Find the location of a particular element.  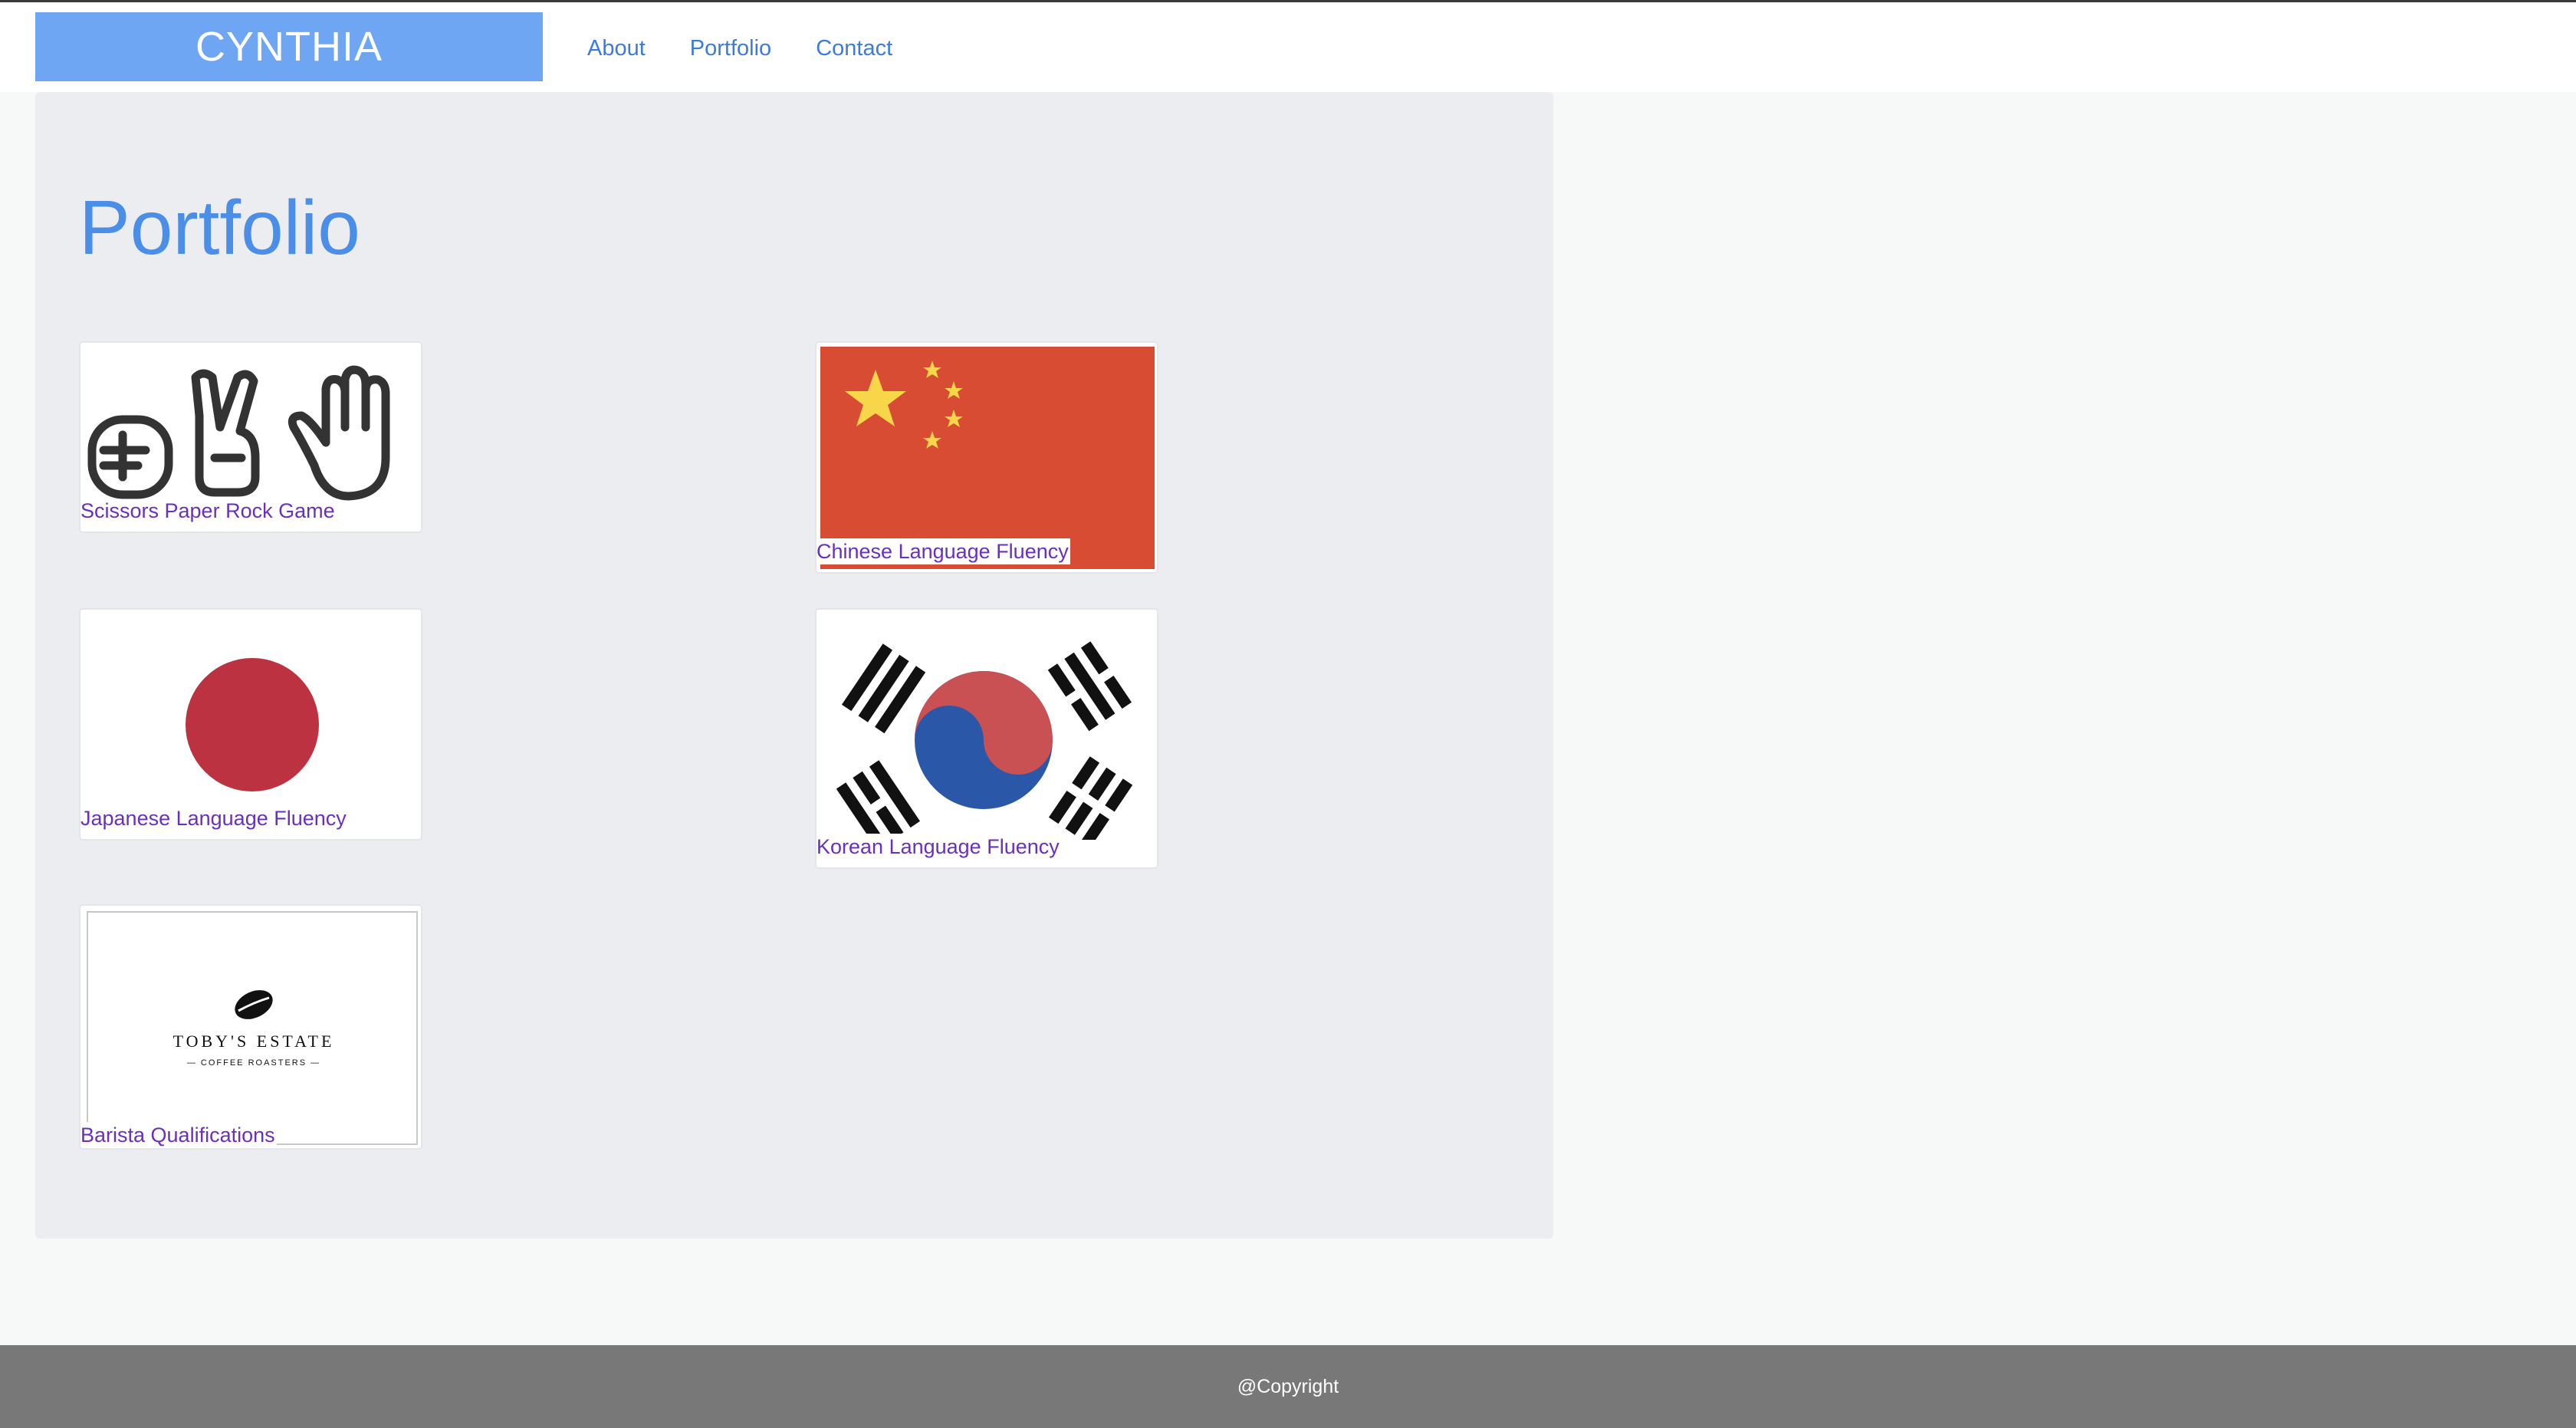

main-nav: About Portfolio Contact is located at coordinates (762, 48).